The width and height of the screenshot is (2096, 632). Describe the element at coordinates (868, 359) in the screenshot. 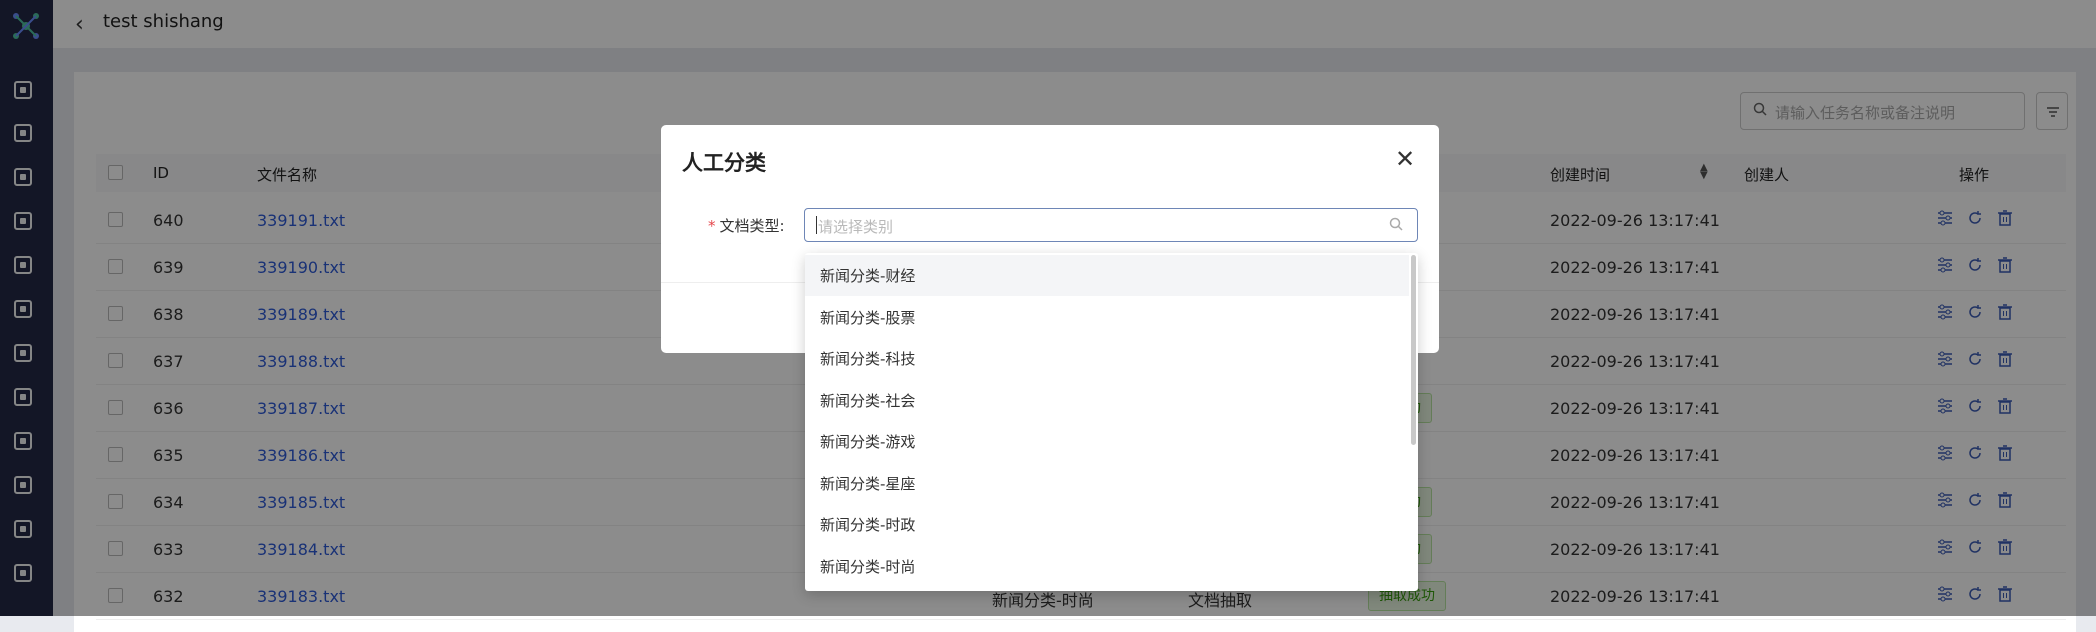

I see `dropdown-option-label: 新闻分类-科技` at that location.